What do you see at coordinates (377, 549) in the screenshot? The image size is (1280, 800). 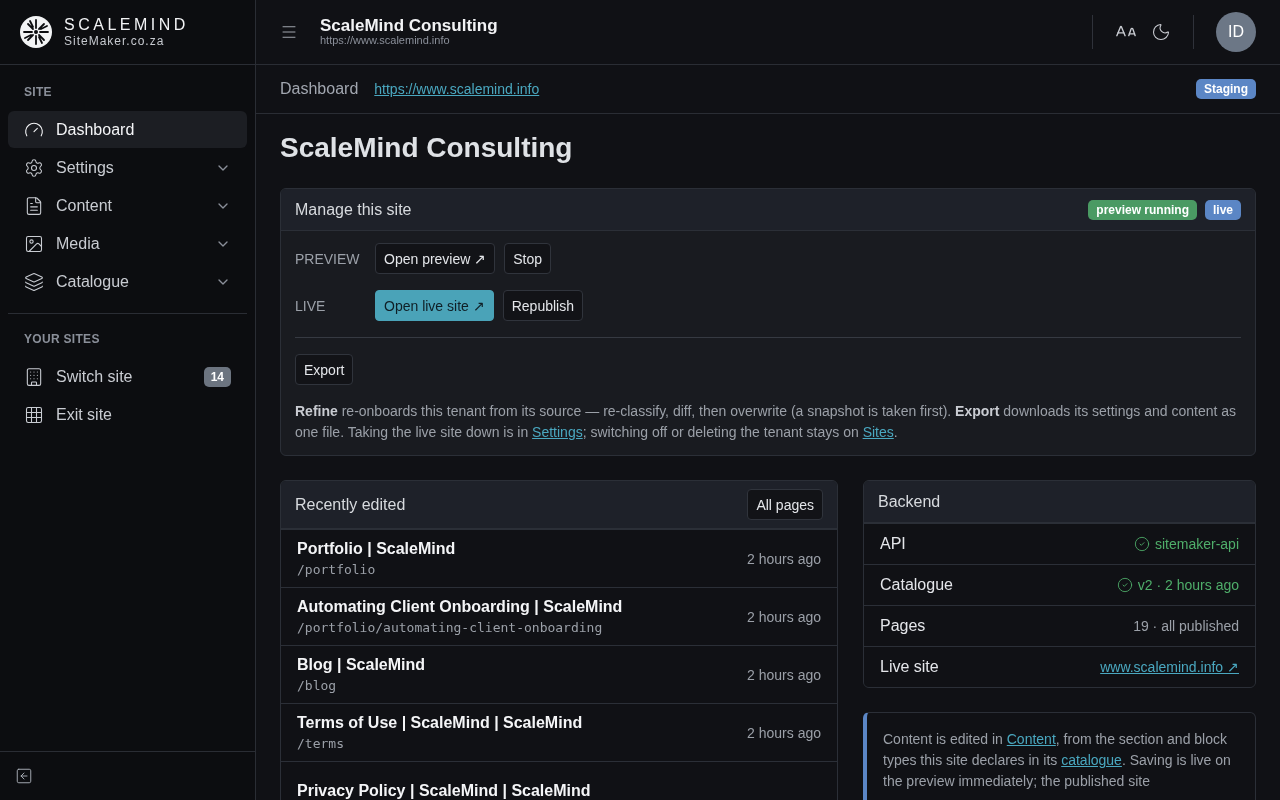 I see `page-title-text: Portfolio | ScaleMind` at bounding box center [377, 549].